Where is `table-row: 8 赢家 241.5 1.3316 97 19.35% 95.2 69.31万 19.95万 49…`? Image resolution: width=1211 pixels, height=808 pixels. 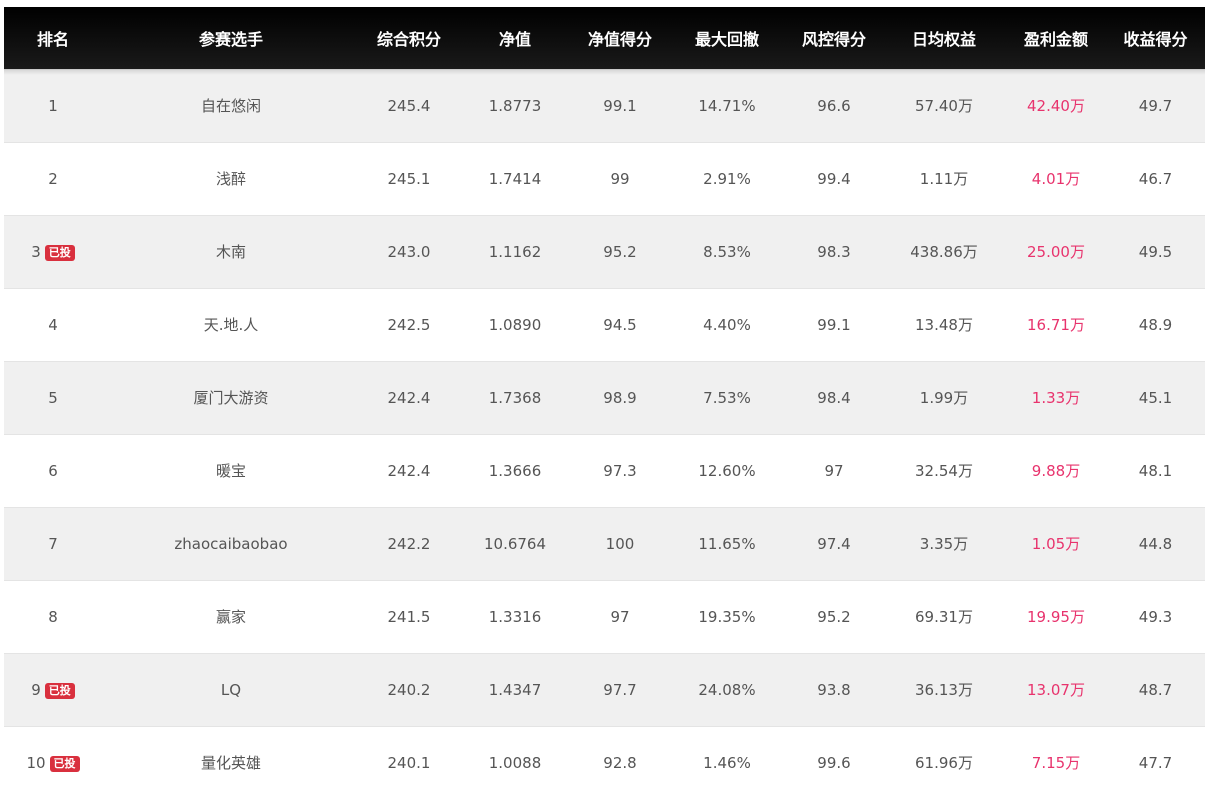
table-row: 8 赢家 241.5 1.3316 97 19.35% 95.2 69.31万 19.95万 49… is located at coordinates (604, 616).